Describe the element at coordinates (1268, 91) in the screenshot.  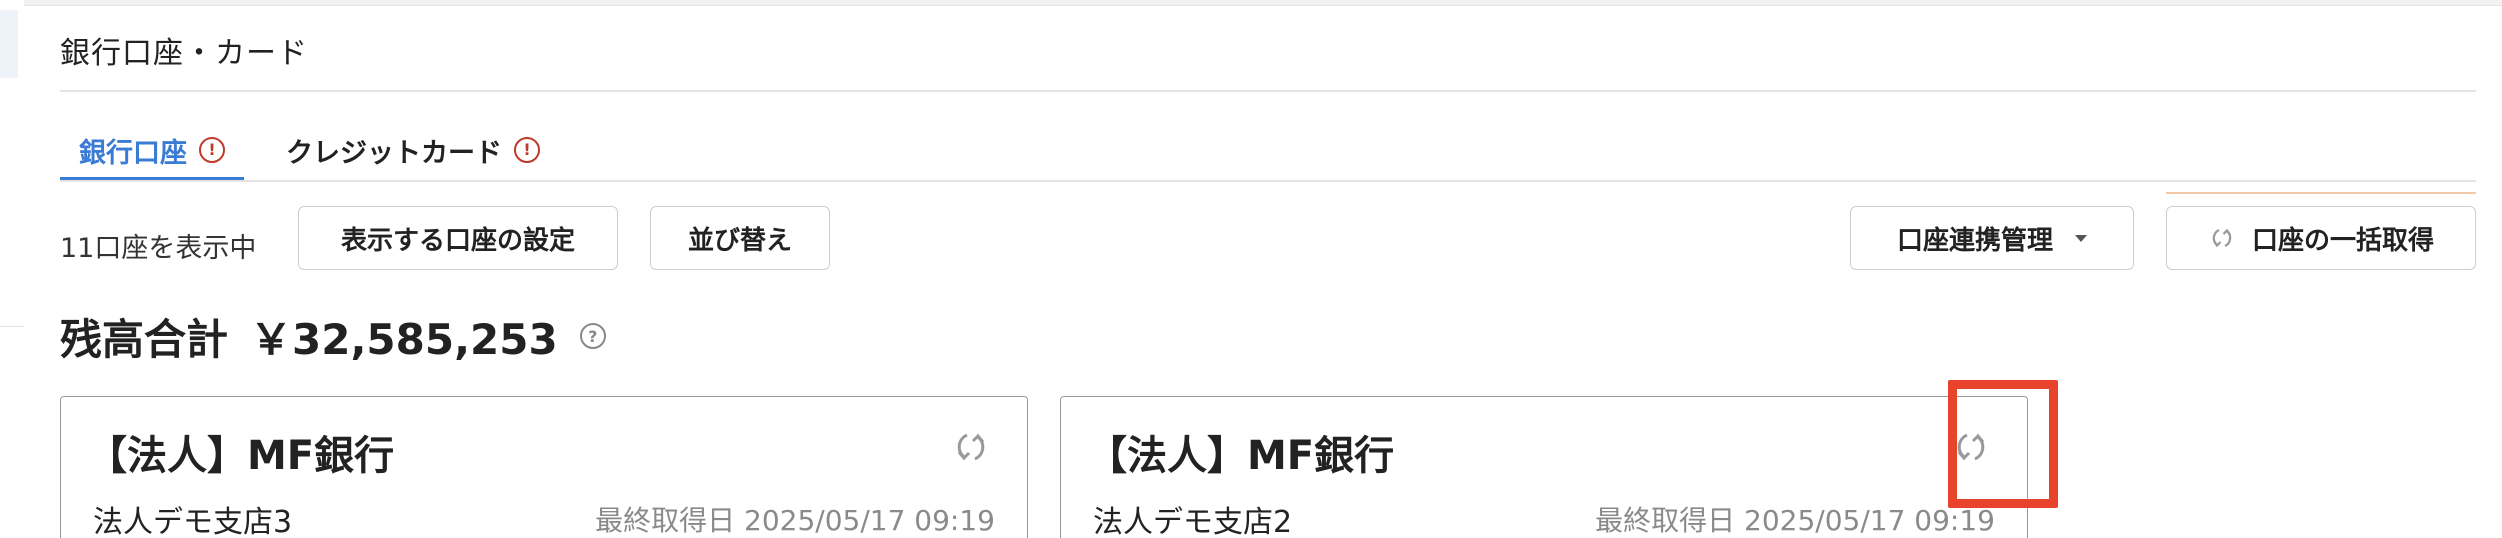
I see `title-divider` at that location.